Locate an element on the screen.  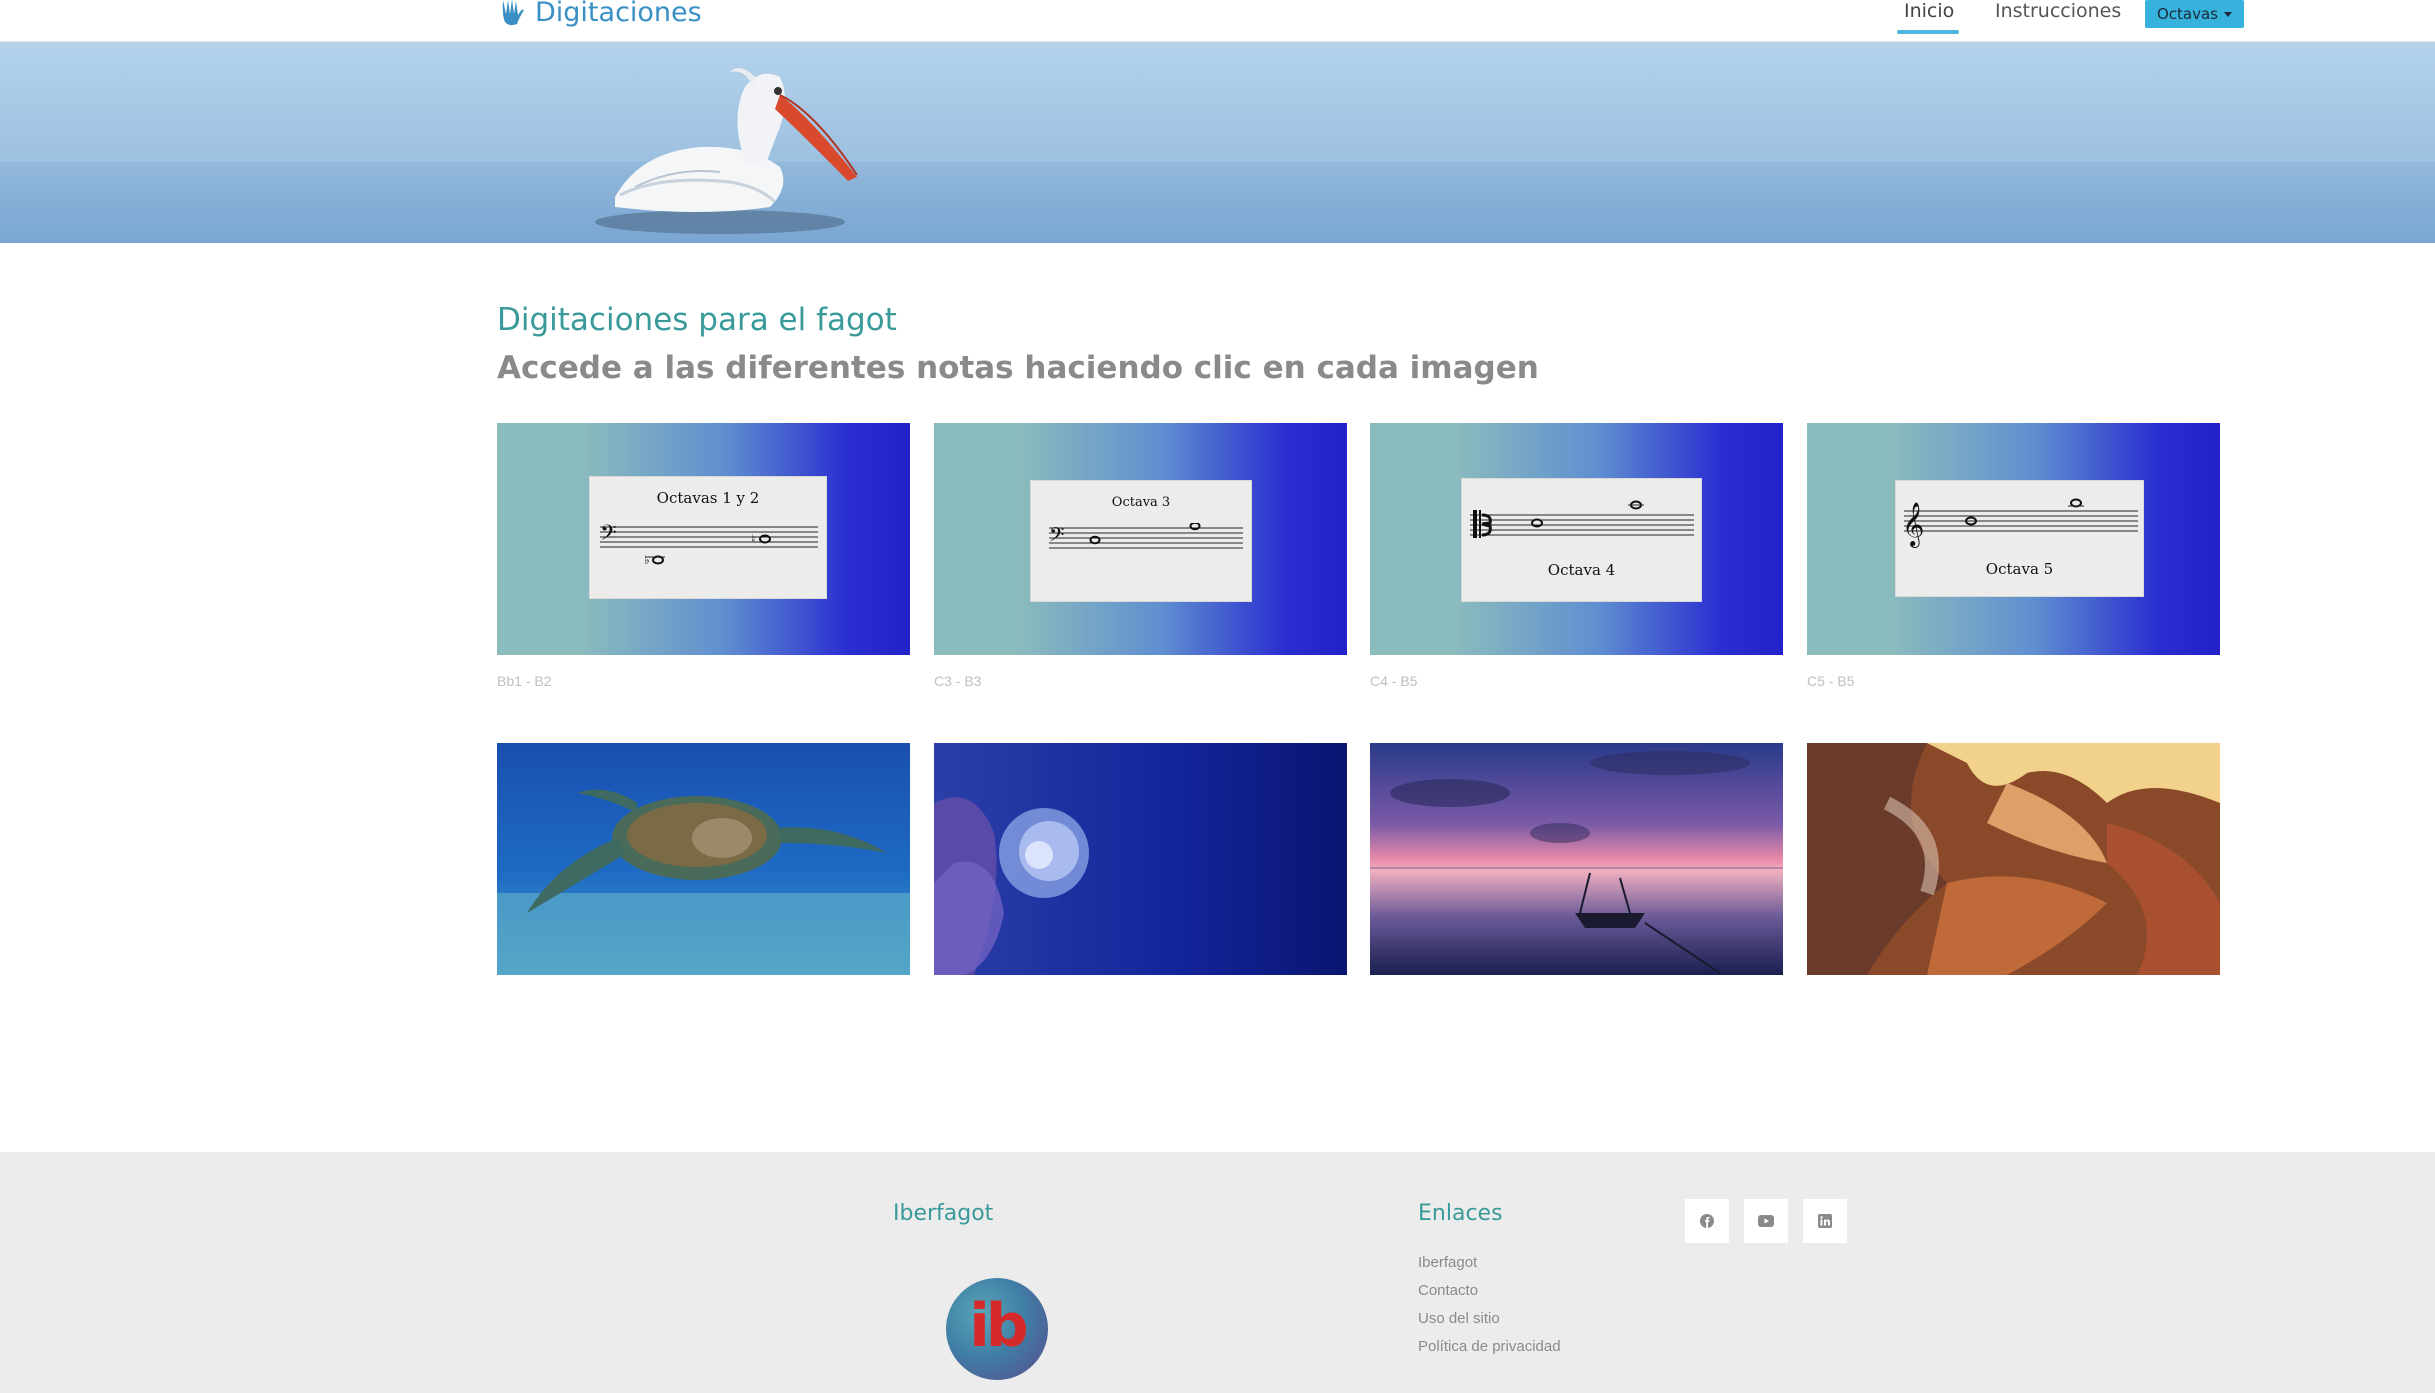
octave-card-3: Octava 4 C4 - B5 is located at coordinates (1576, 556).